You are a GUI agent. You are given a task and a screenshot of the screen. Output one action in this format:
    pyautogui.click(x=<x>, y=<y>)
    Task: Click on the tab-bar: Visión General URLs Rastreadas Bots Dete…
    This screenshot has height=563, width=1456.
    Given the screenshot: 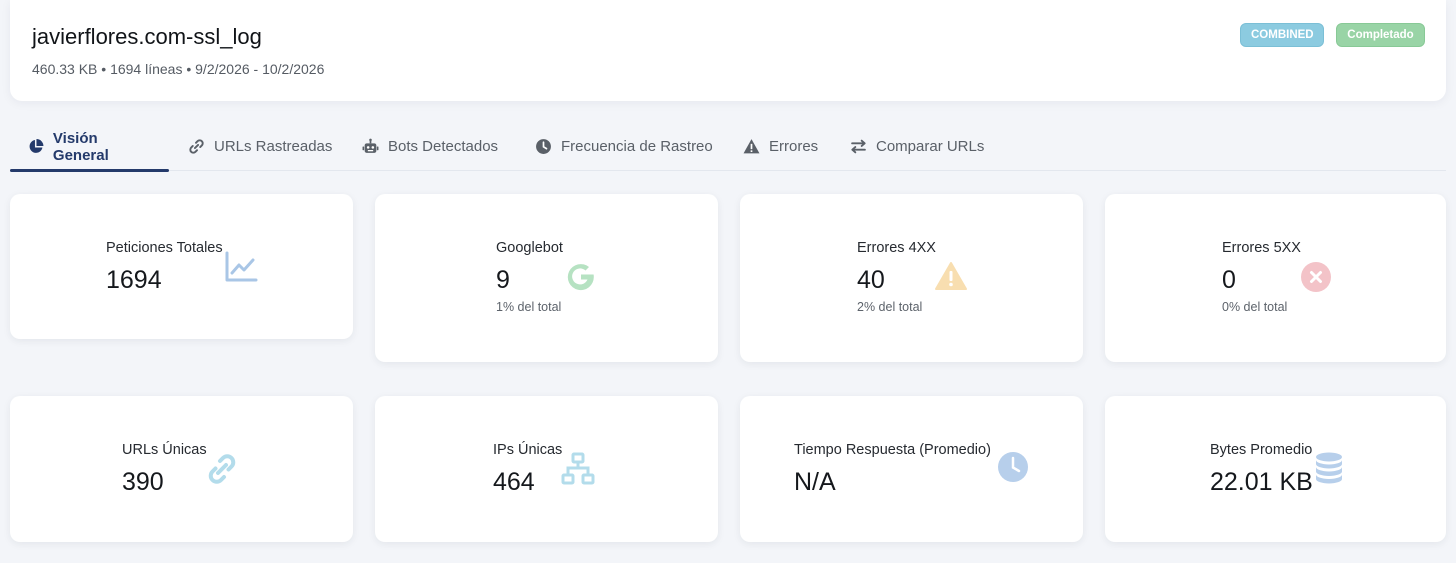 What is the action you would take?
    pyautogui.click(x=728, y=147)
    